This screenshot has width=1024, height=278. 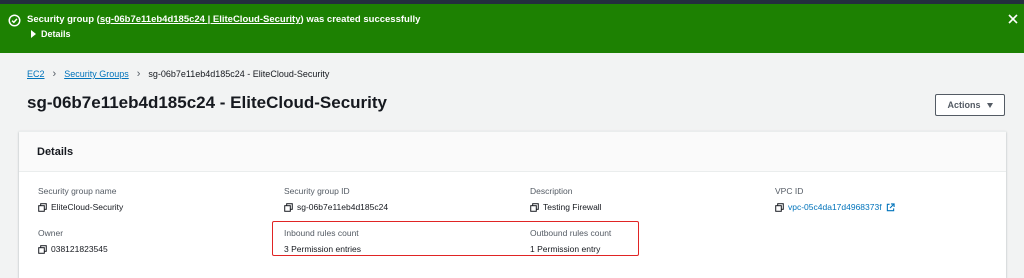 What do you see at coordinates (789, 191) in the screenshot?
I see `field-label: VPC ID` at bounding box center [789, 191].